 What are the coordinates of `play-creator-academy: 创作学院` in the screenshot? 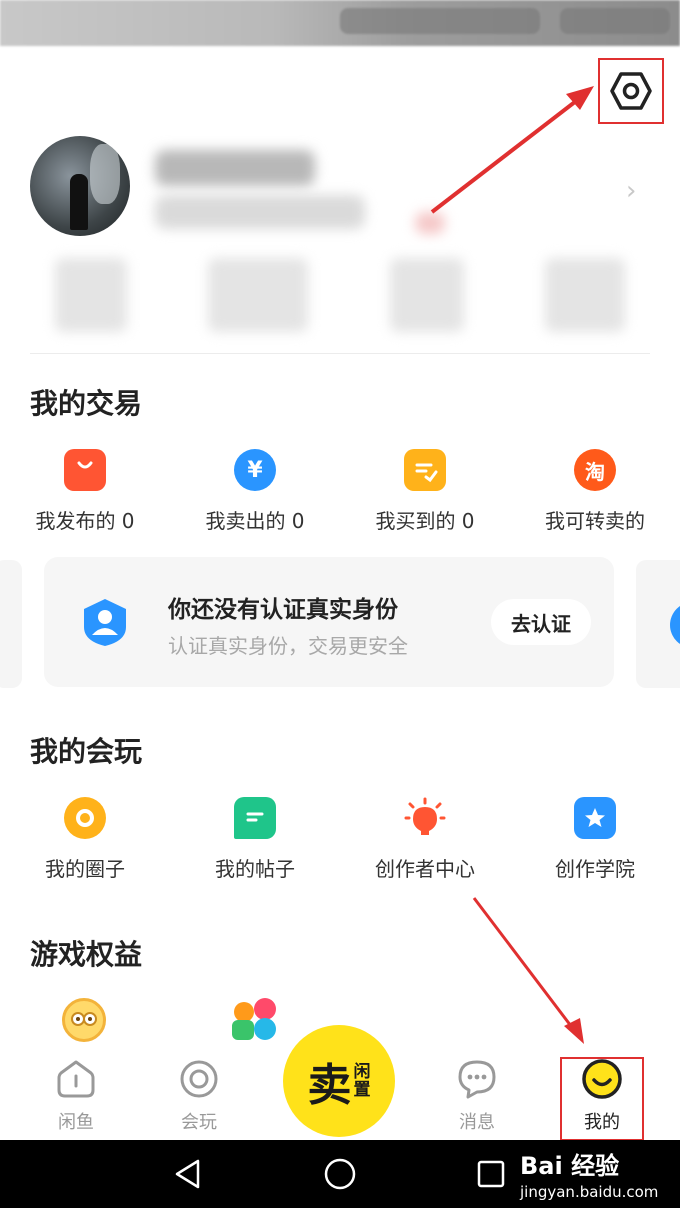 It's located at (595, 839).